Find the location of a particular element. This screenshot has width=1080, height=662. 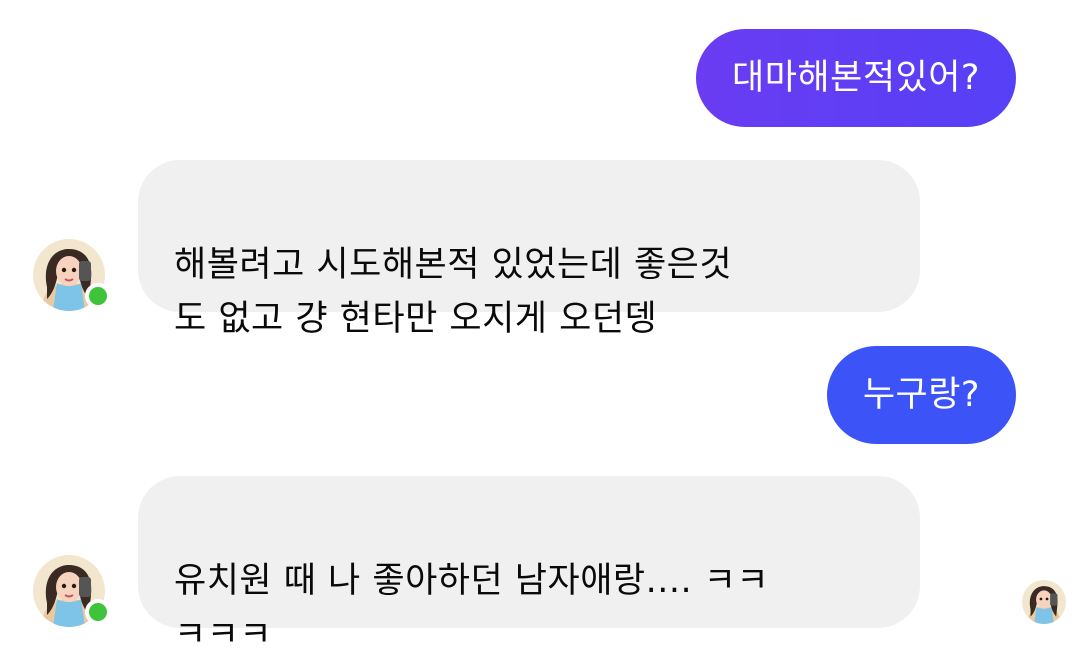

seen-receipt-avatar is located at coordinates (1044, 602).